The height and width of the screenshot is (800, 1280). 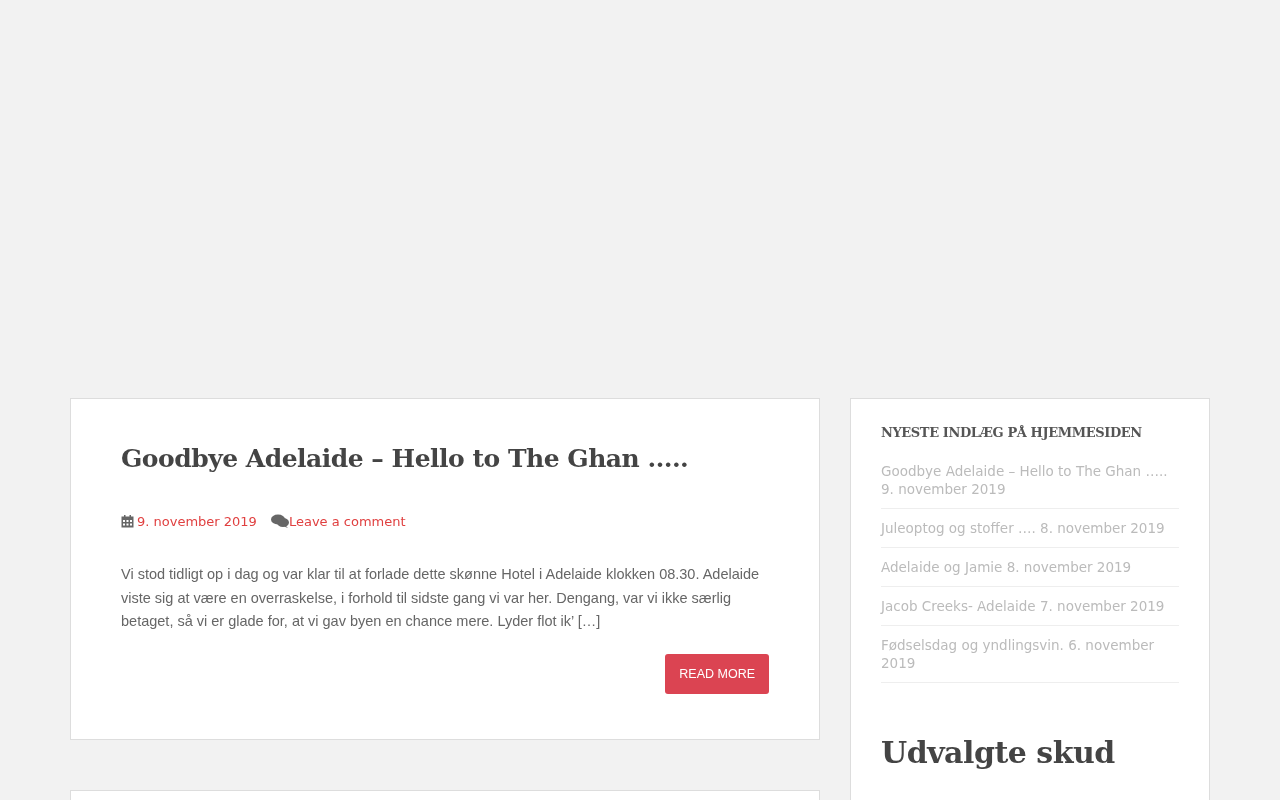 What do you see at coordinates (972, 645) in the screenshot?
I see `recent-post-link: Fødselsdag og yndlingsvin.` at bounding box center [972, 645].